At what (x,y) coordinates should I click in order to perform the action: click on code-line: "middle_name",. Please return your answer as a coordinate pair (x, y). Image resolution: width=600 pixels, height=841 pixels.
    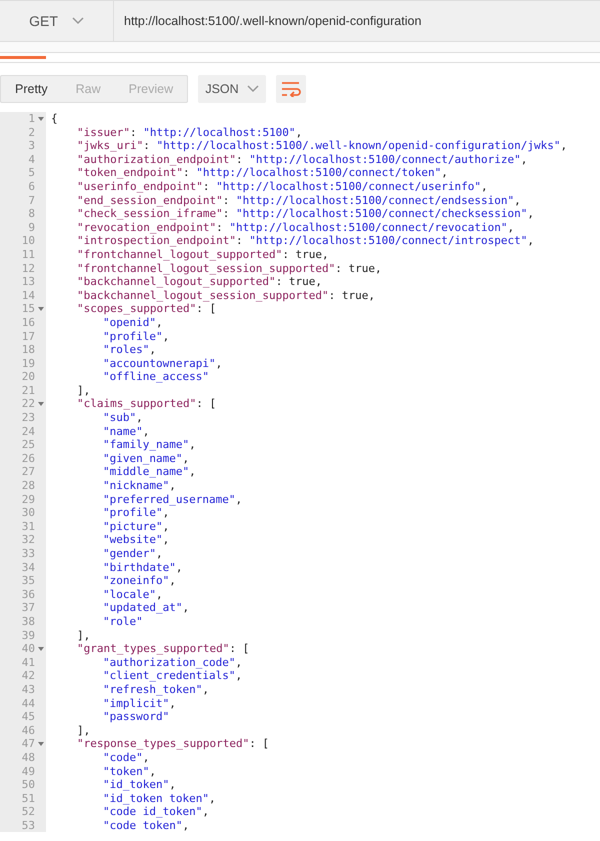
    Looking at the image, I should click on (149, 471).